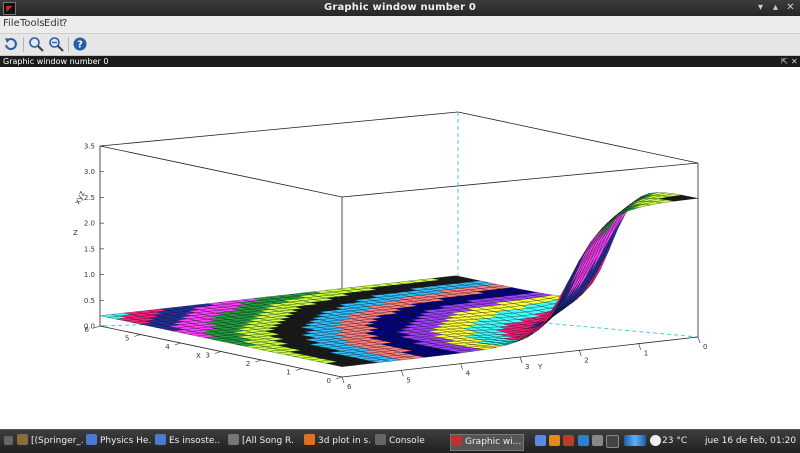  I want to click on y-tick-label: 3, so click(527, 367).